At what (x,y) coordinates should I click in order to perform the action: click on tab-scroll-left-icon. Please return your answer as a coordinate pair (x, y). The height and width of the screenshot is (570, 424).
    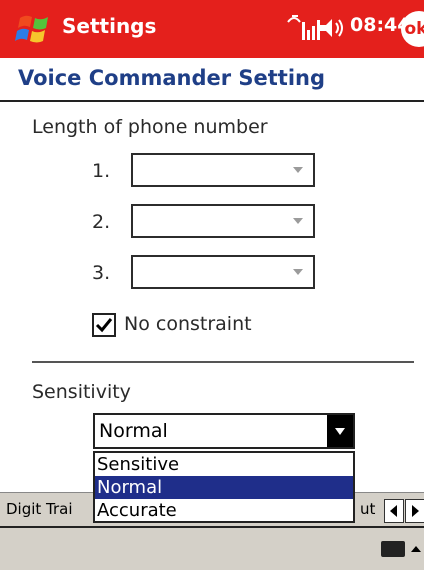
    Looking at the image, I should click on (394, 511).